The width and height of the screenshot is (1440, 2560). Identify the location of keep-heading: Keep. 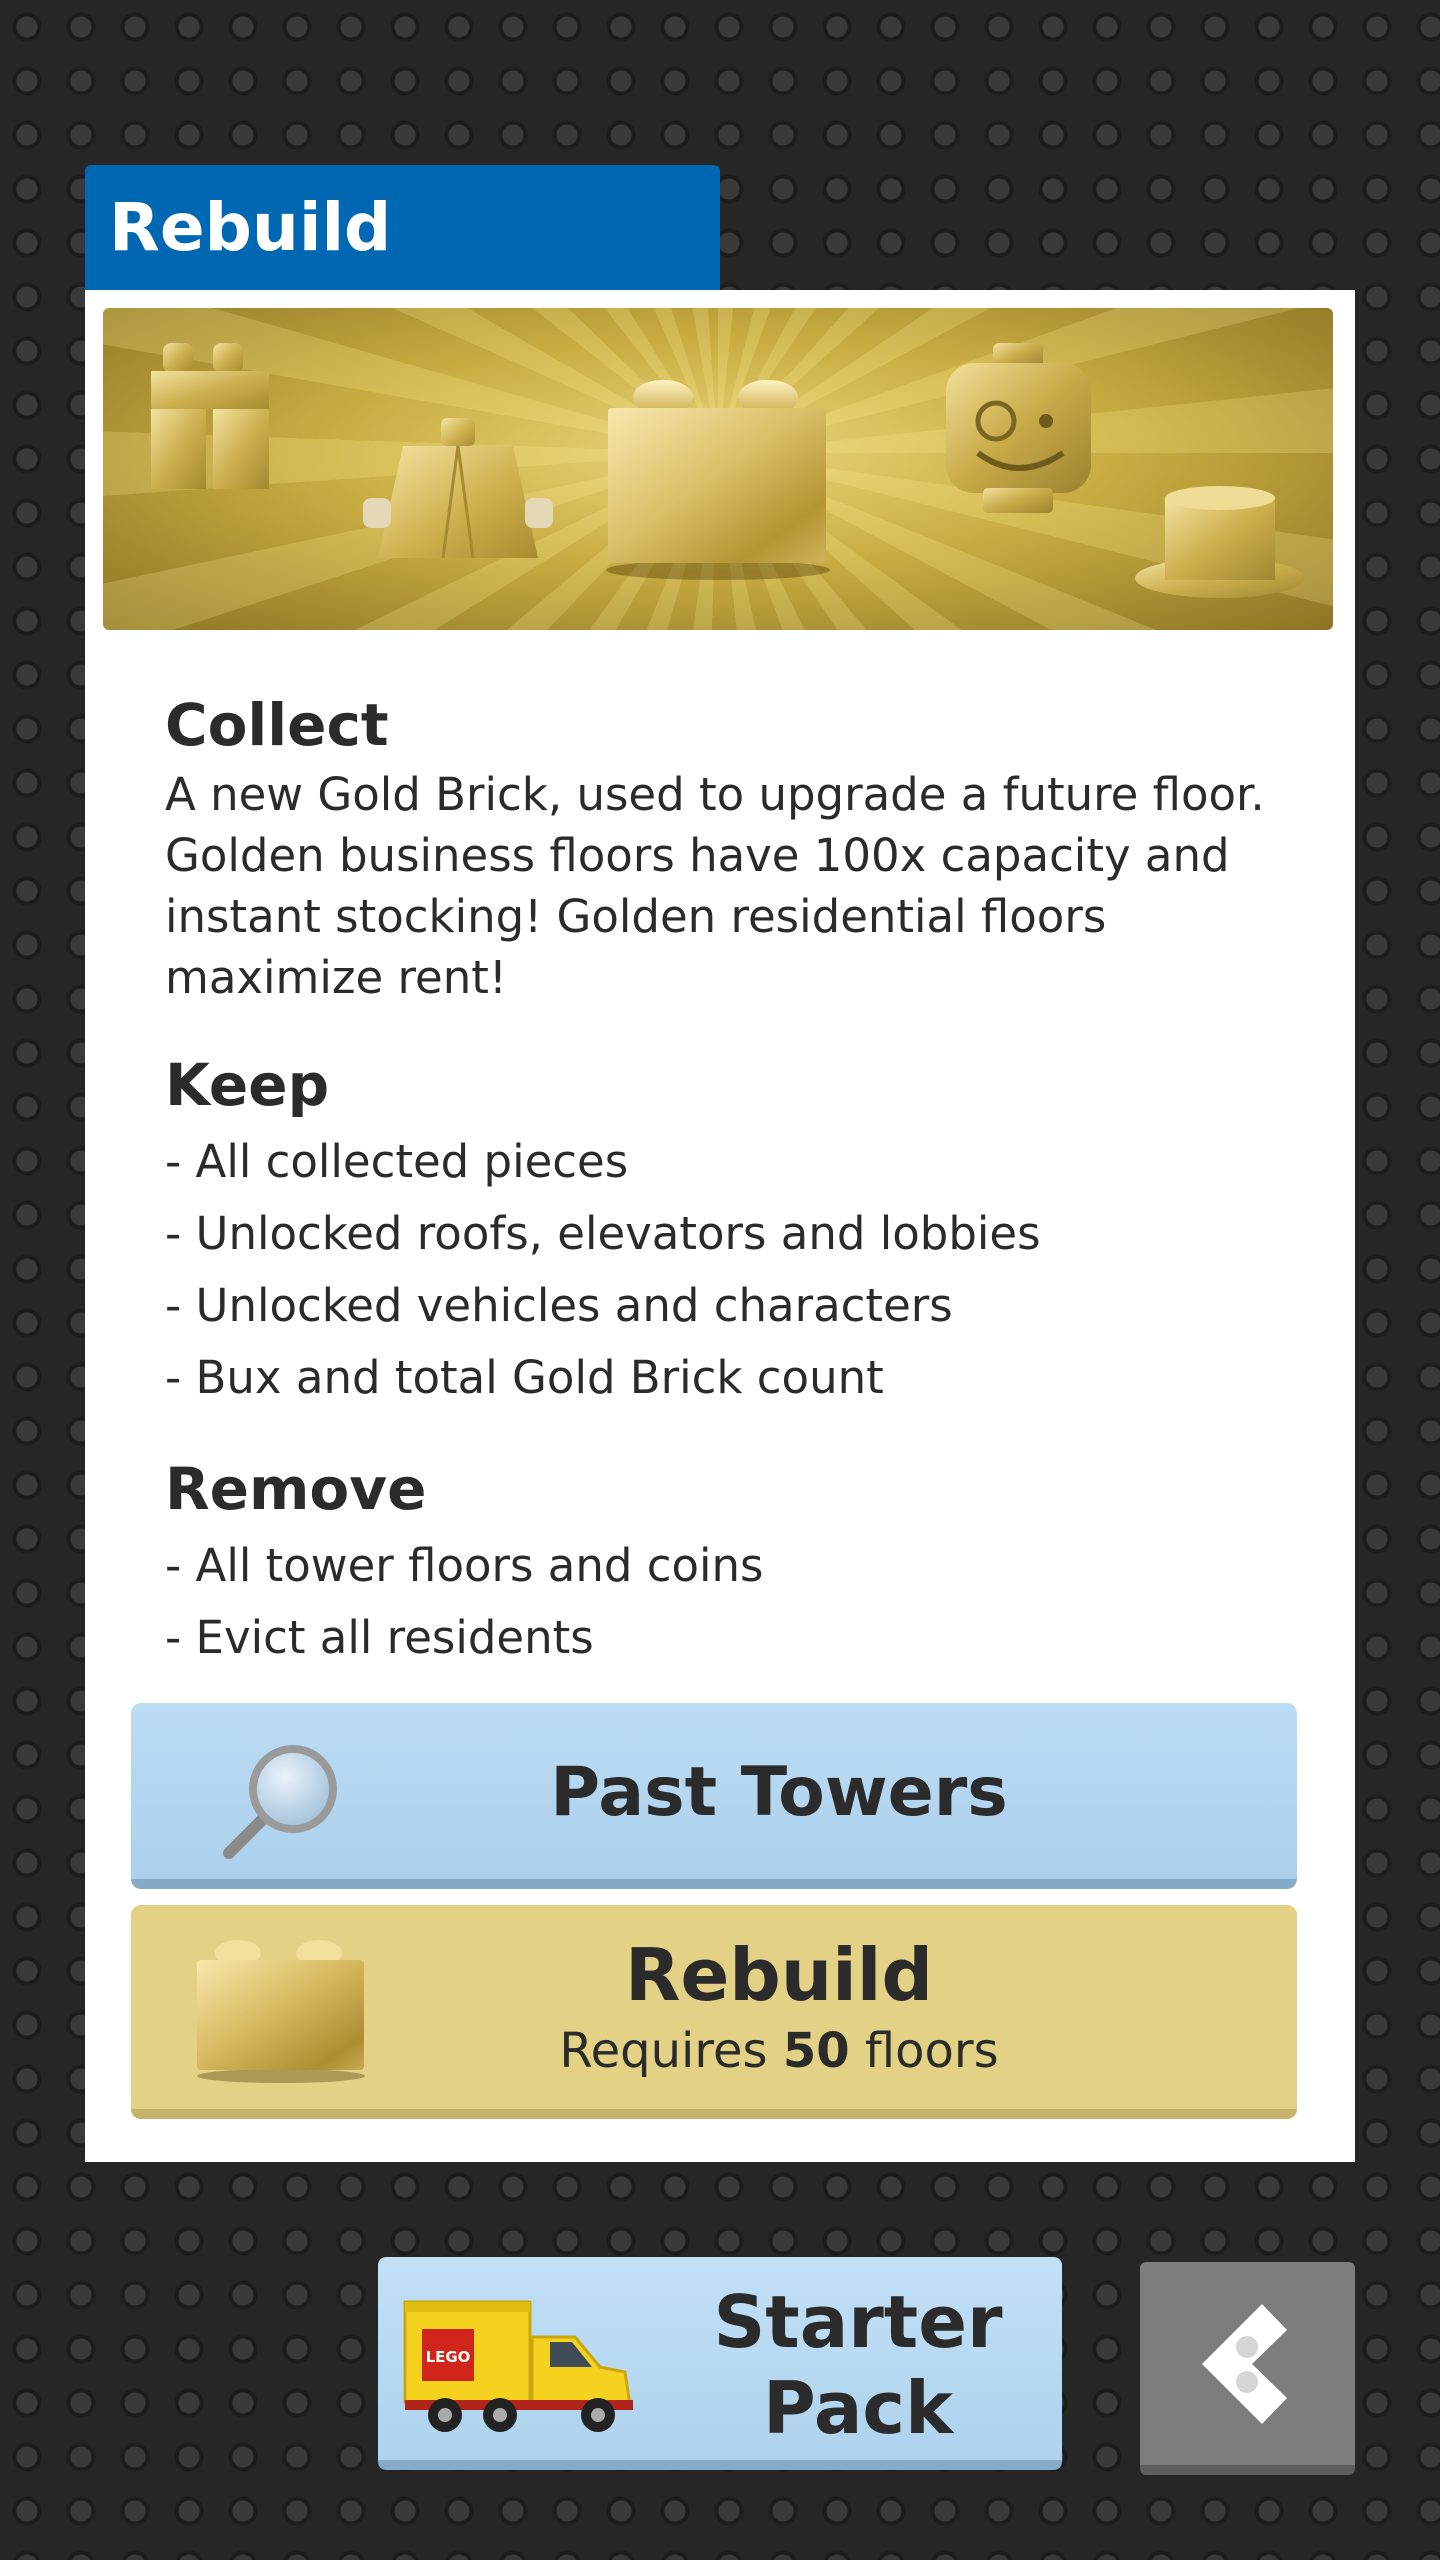
(247, 1085).